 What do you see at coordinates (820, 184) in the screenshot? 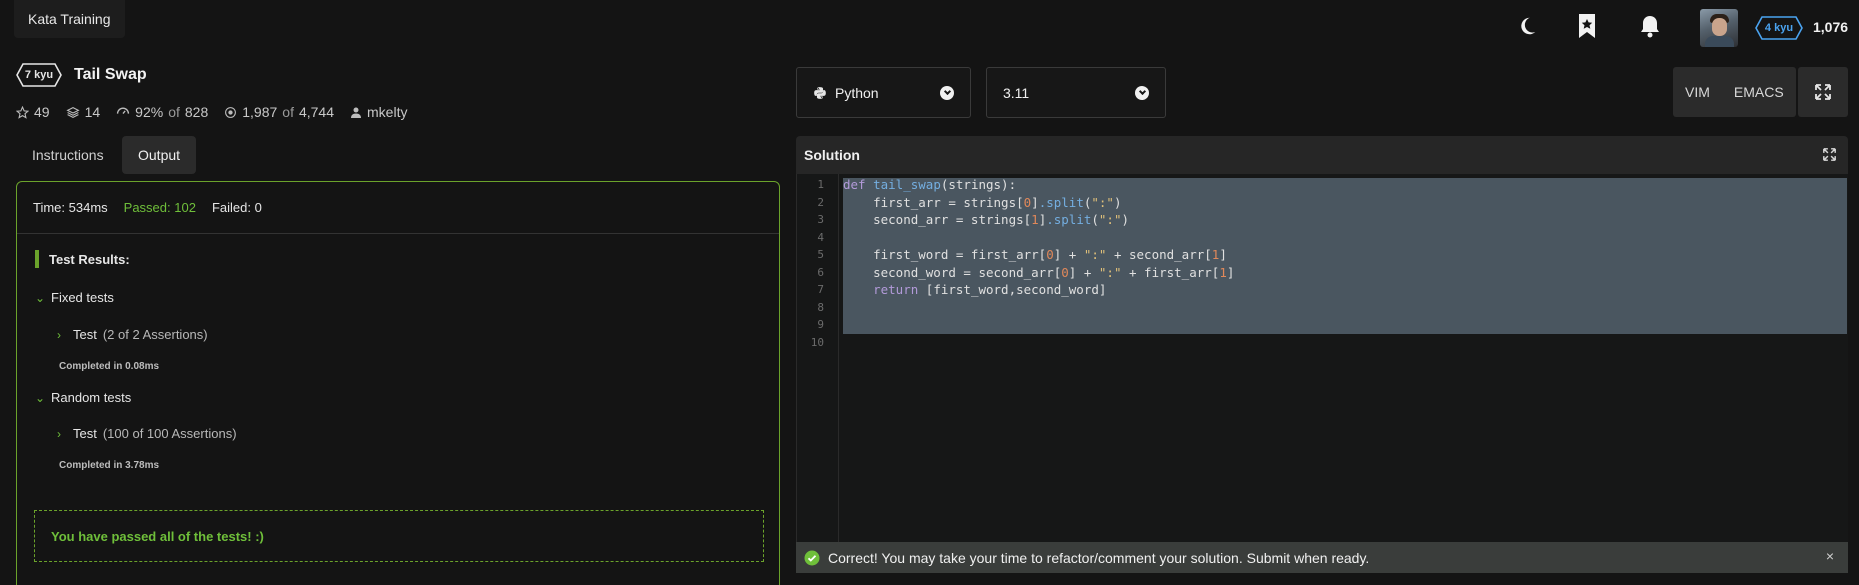
I see `line-number: 1` at bounding box center [820, 184].